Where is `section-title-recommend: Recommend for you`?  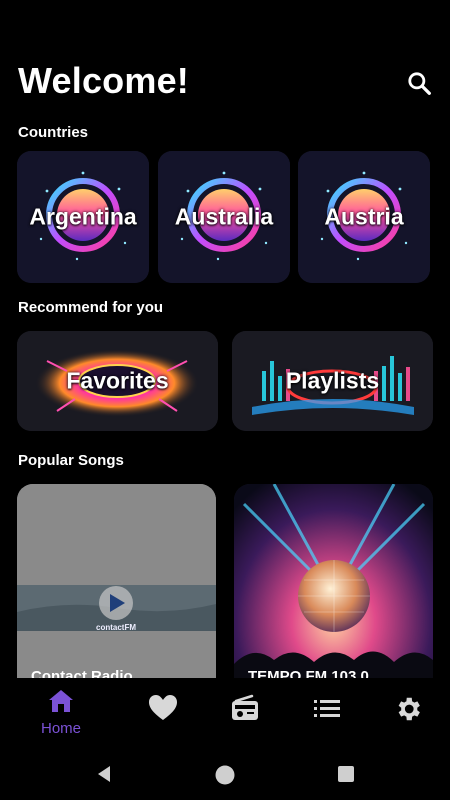 section-title-recommend: Recommend for you is located at coordinates (91, 307).